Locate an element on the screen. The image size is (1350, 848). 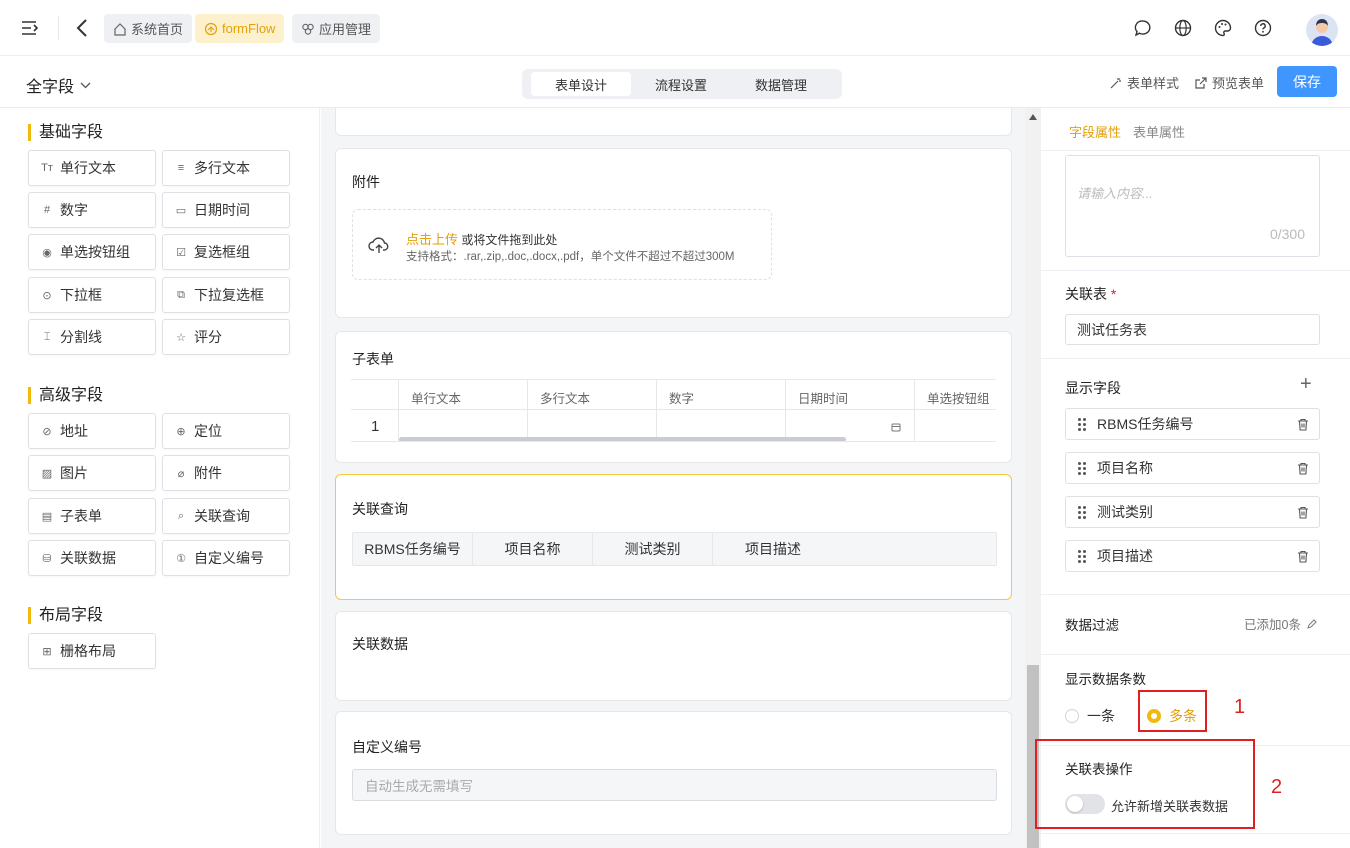
form-item-card is located at coordinates (673, 122).